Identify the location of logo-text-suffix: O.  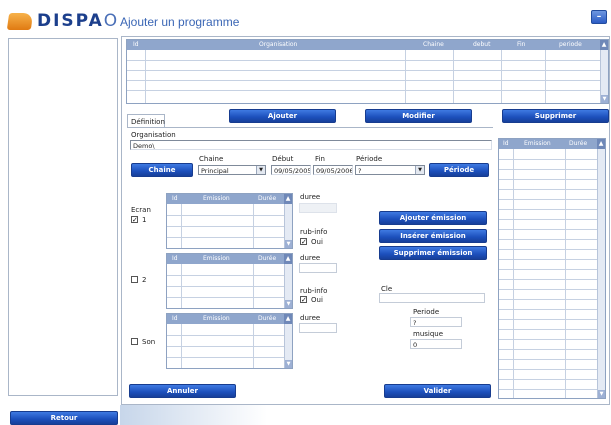
(111, 21).